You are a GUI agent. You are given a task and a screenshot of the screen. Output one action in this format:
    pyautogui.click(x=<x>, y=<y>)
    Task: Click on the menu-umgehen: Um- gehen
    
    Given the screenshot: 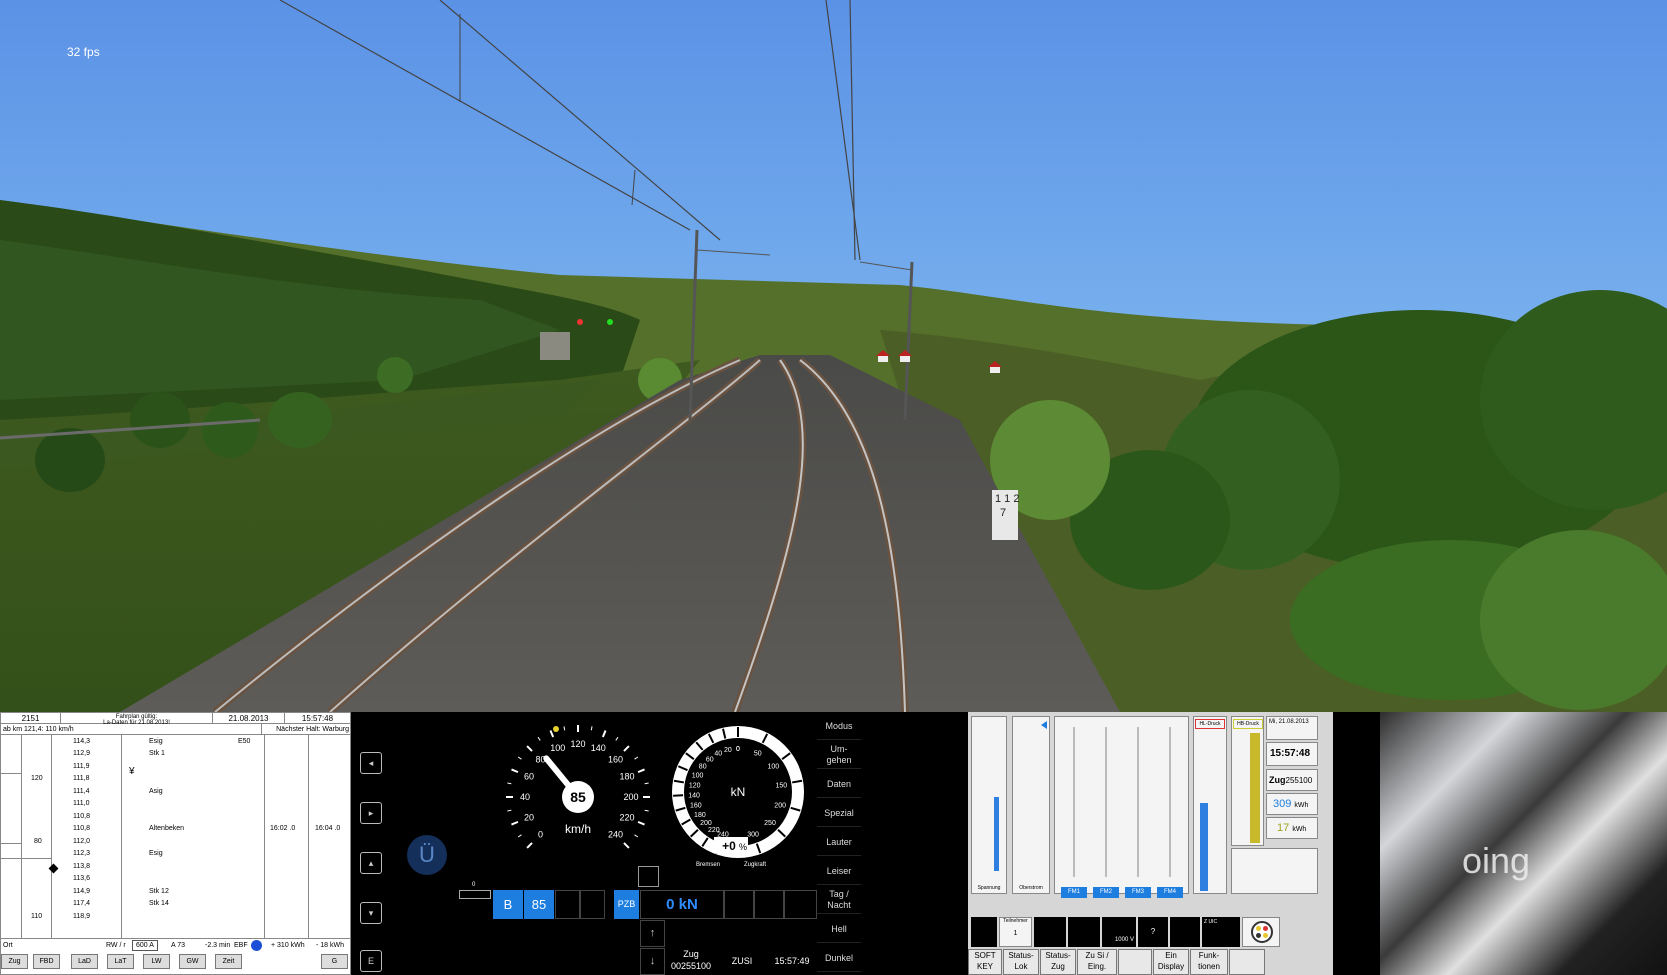 What is the action you would take?
    pyautogui.click(x=839, y=755)
    